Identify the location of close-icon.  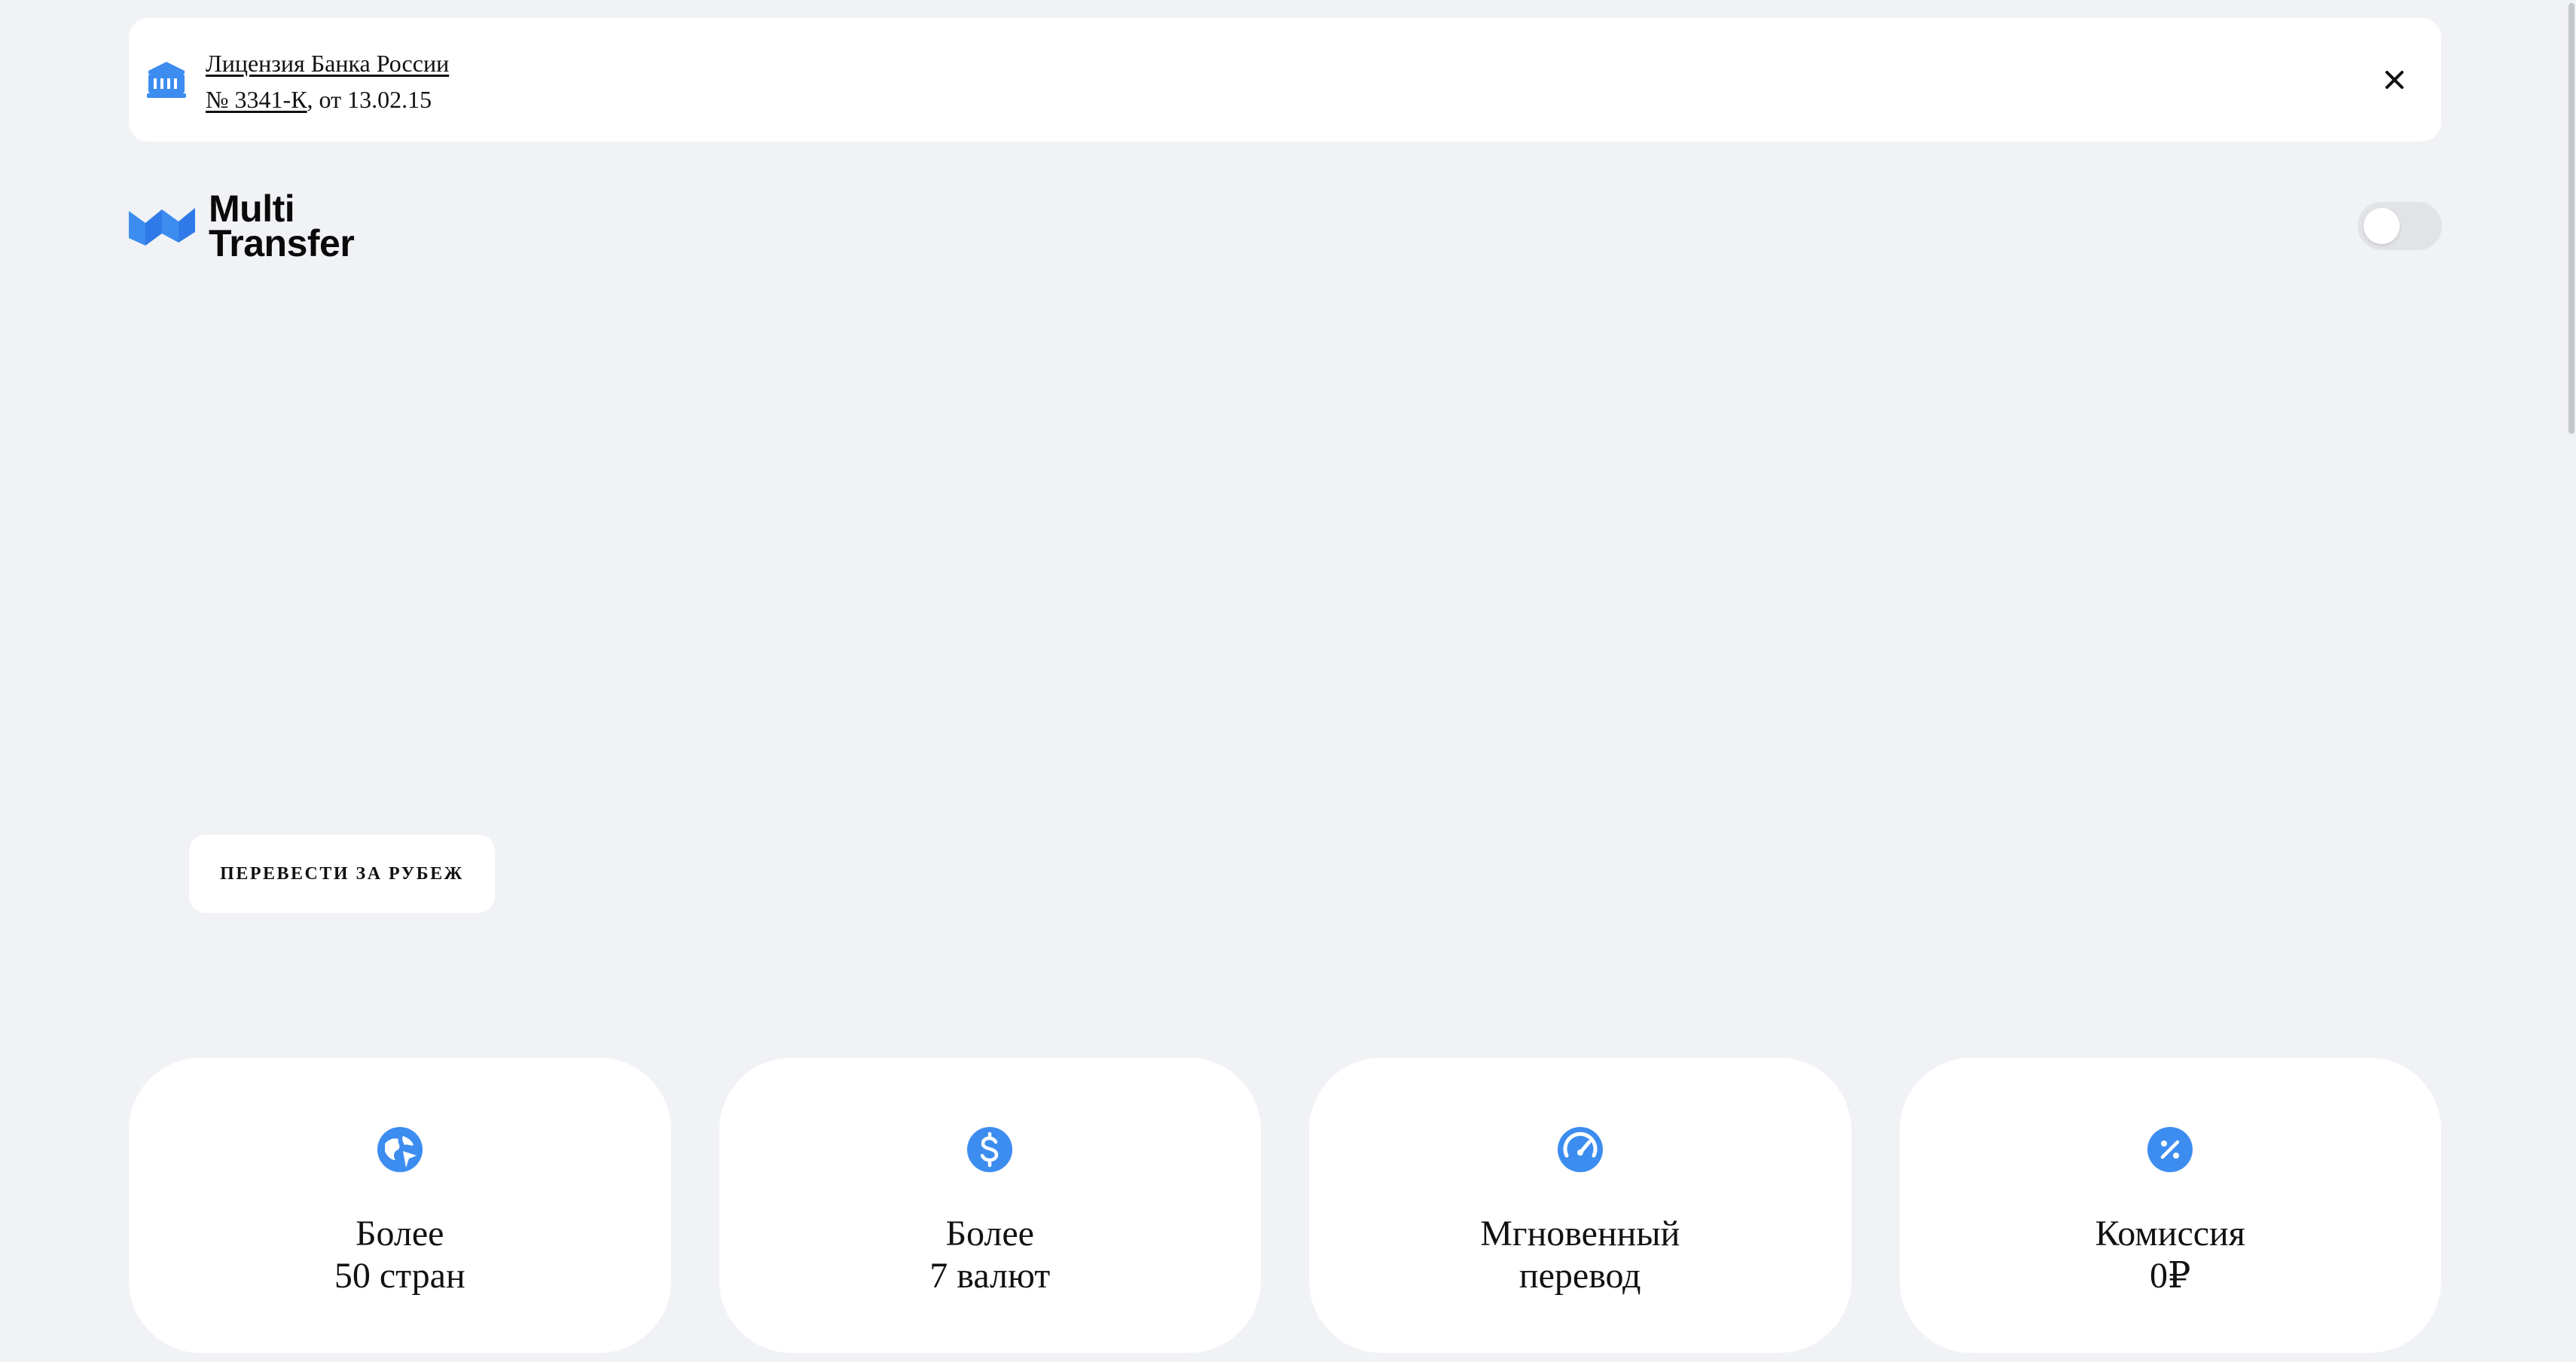
(2395, 80).